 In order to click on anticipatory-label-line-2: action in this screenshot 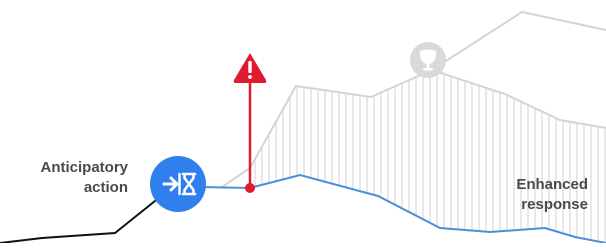, I will do `click(105, 187)`.